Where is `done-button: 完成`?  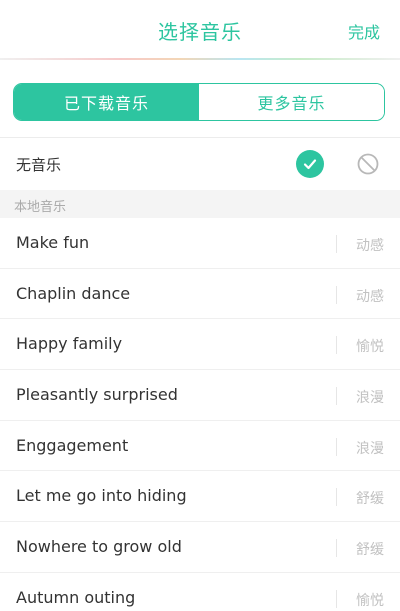
done-button: 完成 is located at coordinates (364, 31).